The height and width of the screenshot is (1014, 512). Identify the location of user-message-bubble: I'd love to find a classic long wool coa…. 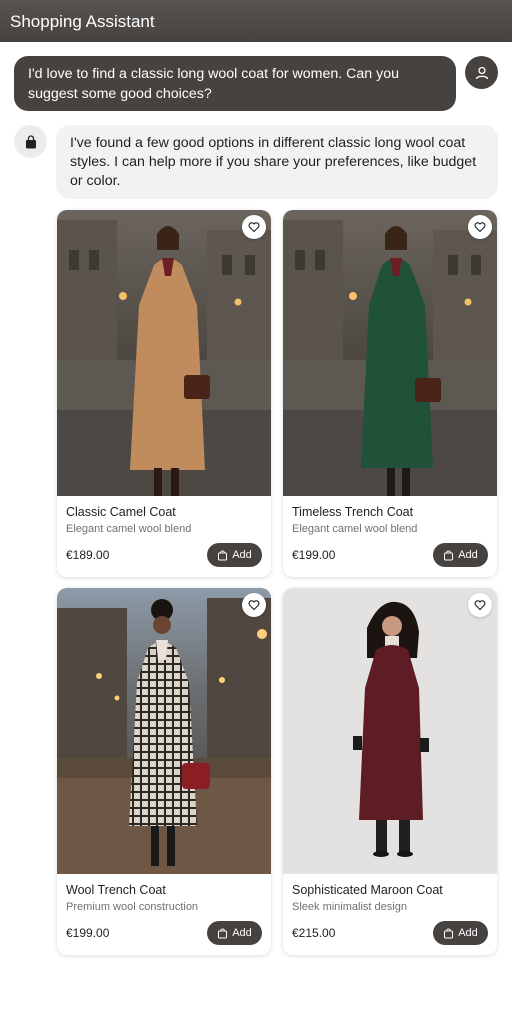
(235, 83).